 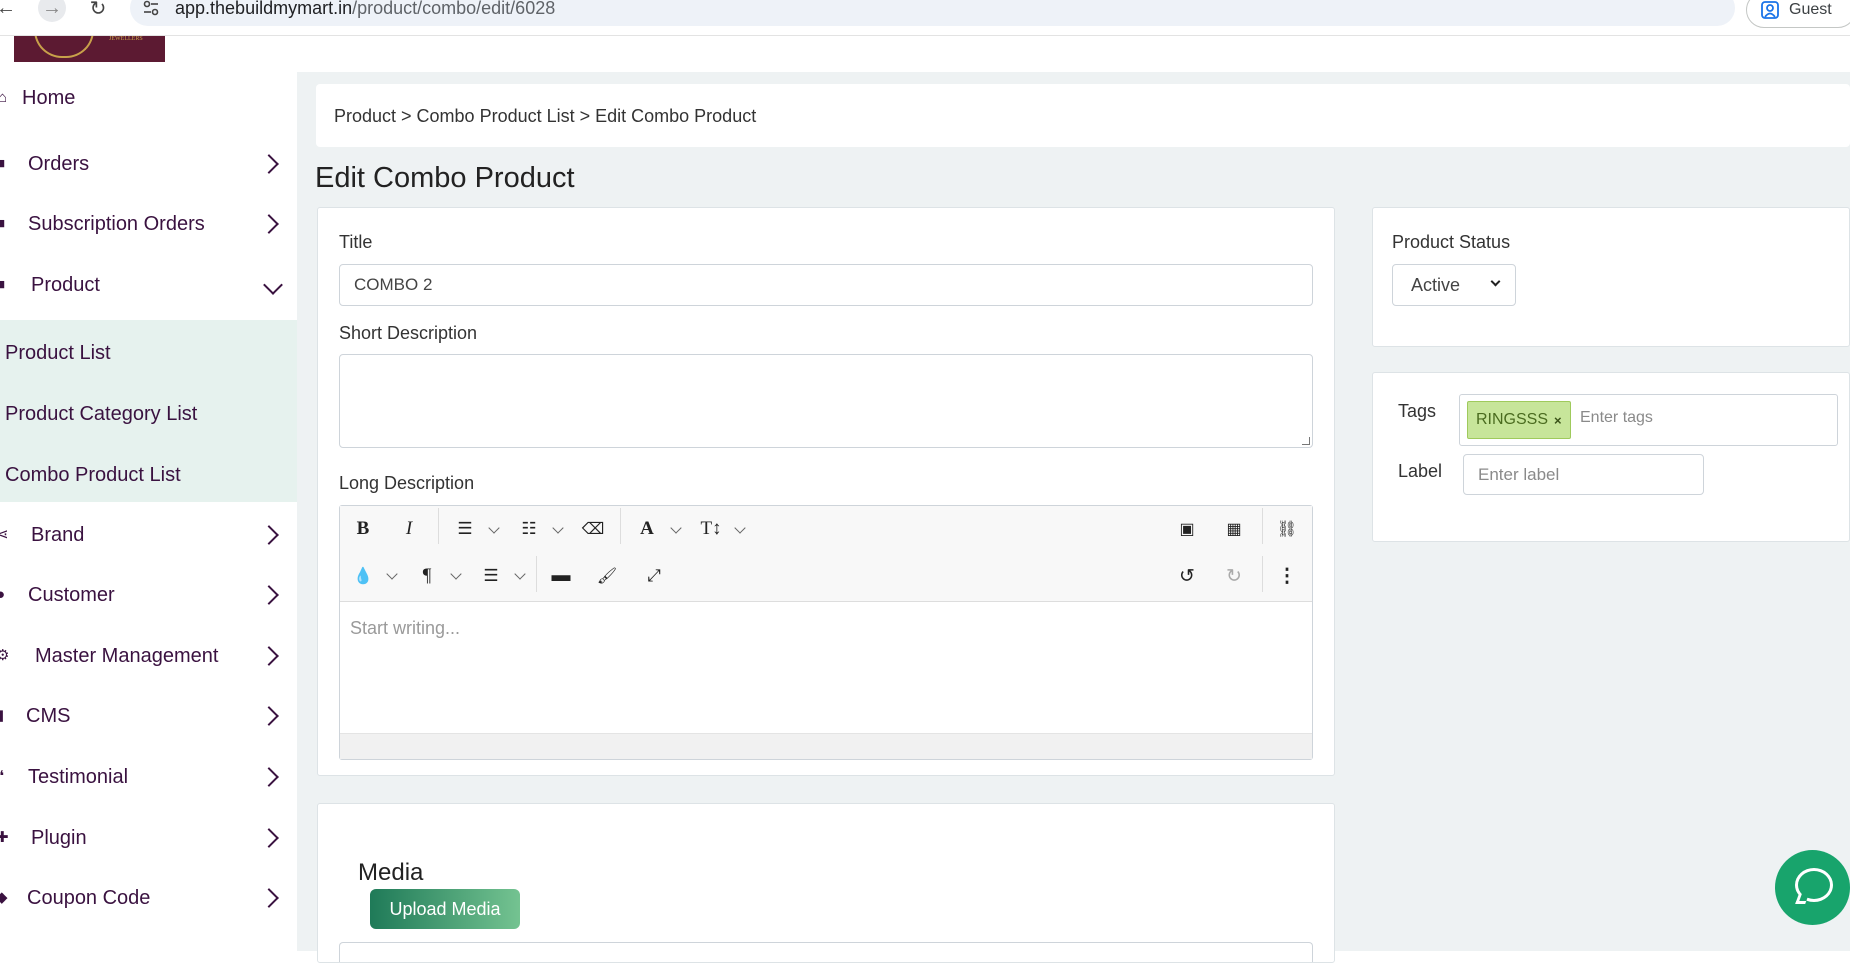 I want to click on resize-handle-icon, so click(x=1306, y=441).